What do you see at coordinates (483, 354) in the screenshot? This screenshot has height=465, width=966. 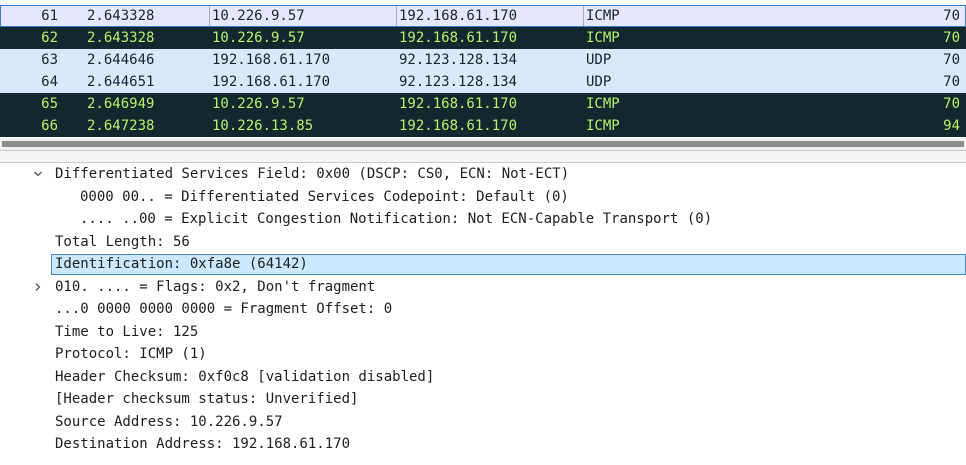 I see `detail-tree-item: Protocol: ICMP (1)` at bounding box center [483, 354].